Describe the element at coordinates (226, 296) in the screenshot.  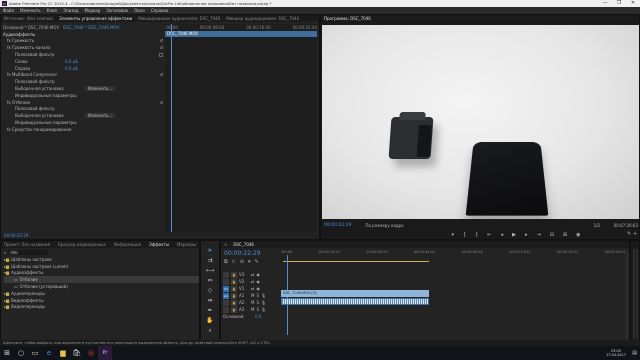
I see `source-patch: A1` at that location.